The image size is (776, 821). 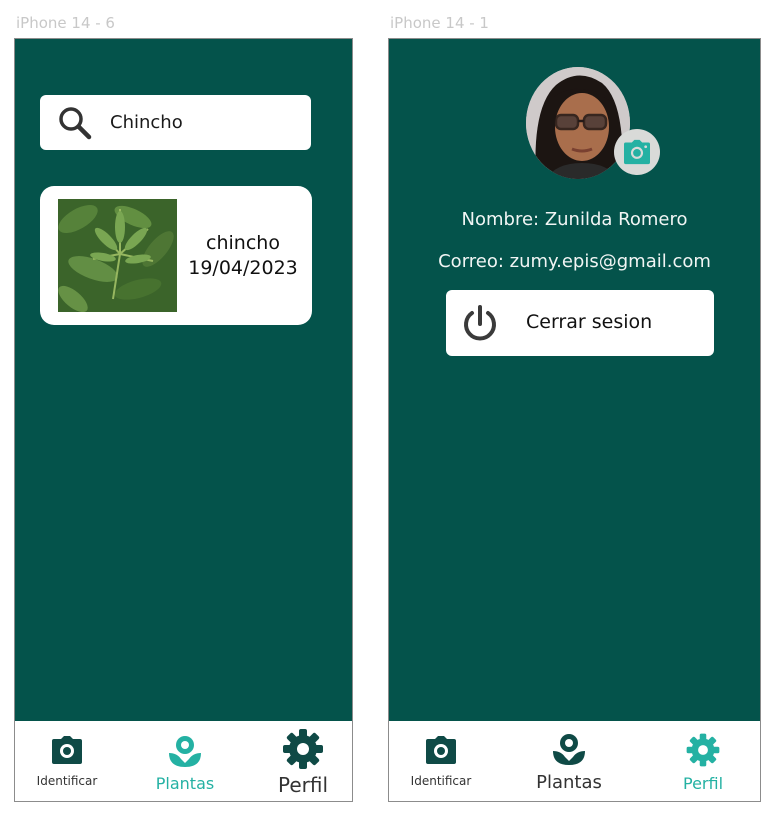 I want to click on avatar, so click(x=578, y=123).